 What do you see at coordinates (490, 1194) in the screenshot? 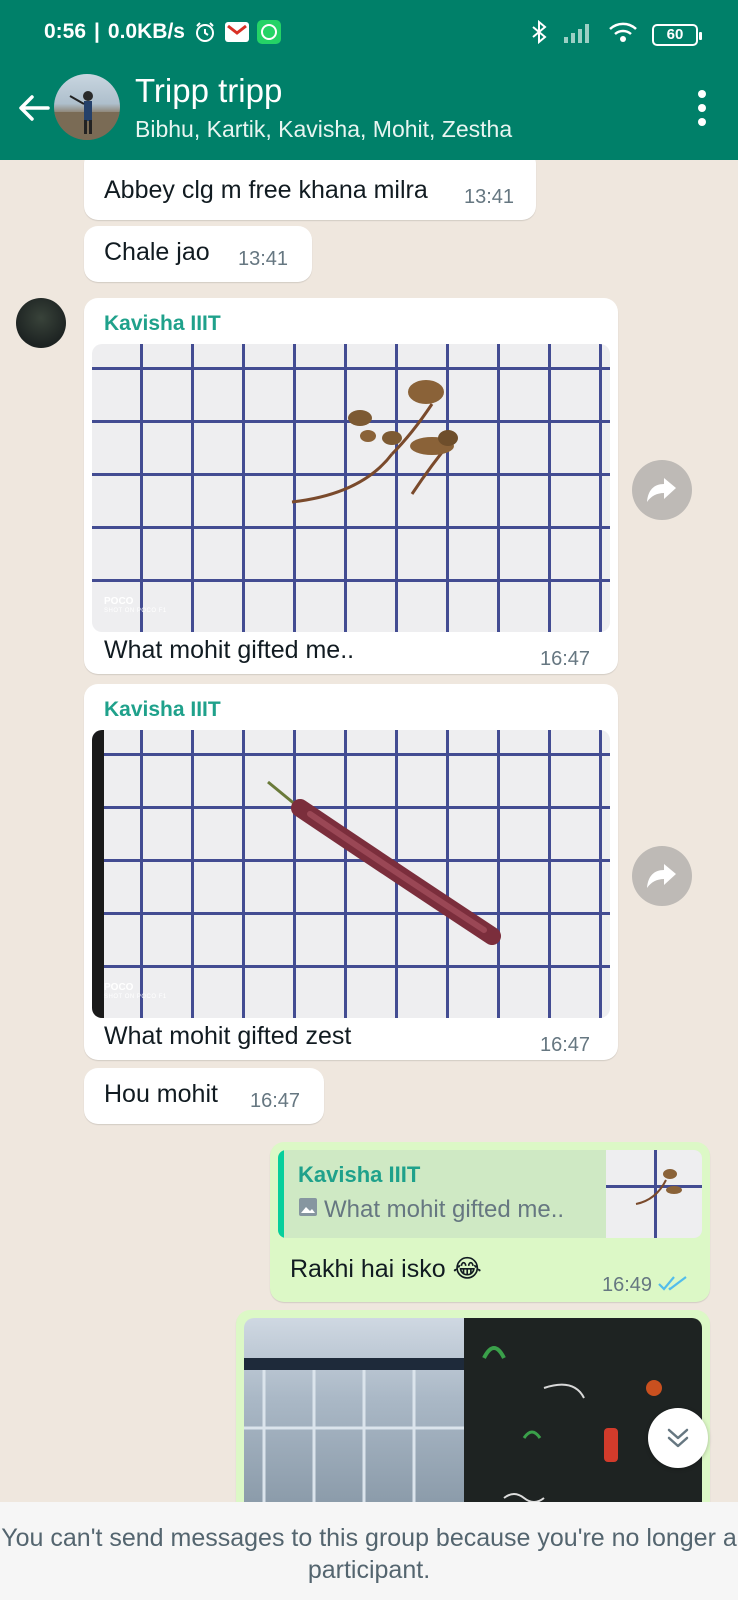
I see `quoted-message: Kavisha IIIT What mohit gifted me..` at bounding box center [490, 1194].